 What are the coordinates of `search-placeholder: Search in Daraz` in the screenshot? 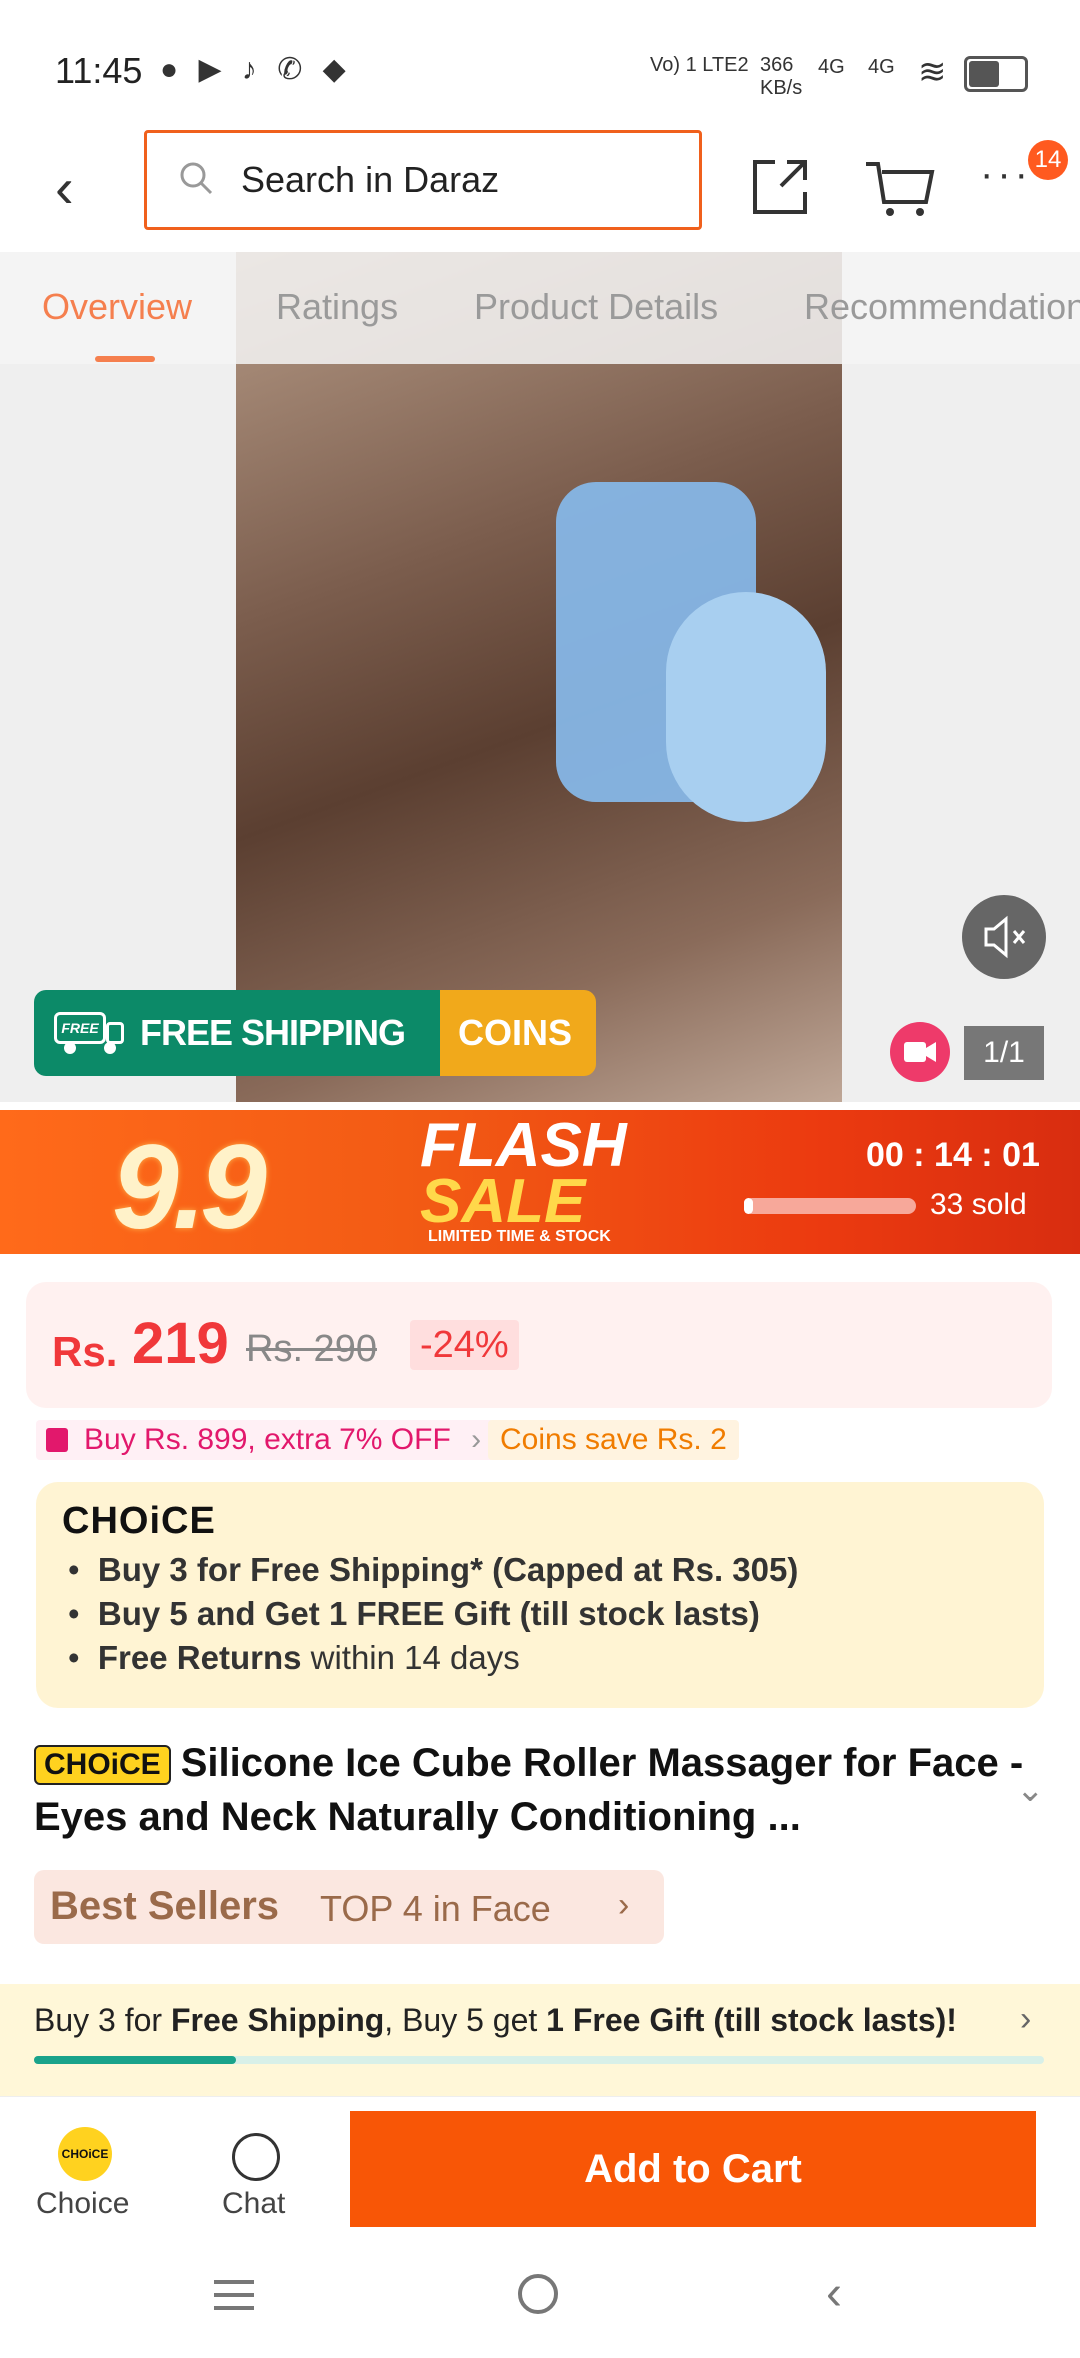 It's located at (370, 179).